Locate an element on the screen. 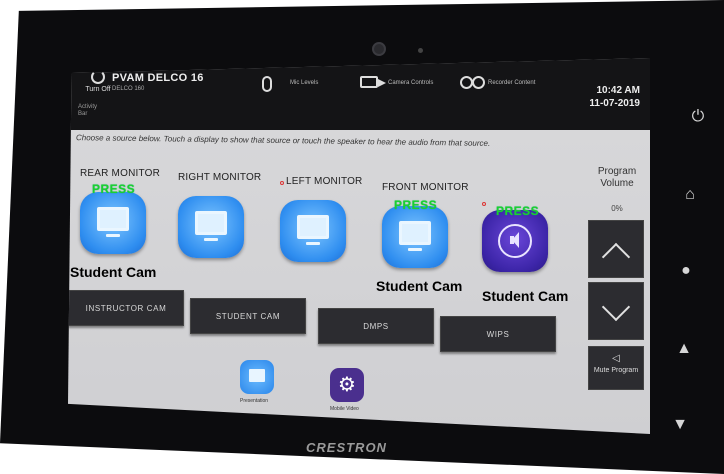  chevron-up-icon is located at coordinates (616, 257).